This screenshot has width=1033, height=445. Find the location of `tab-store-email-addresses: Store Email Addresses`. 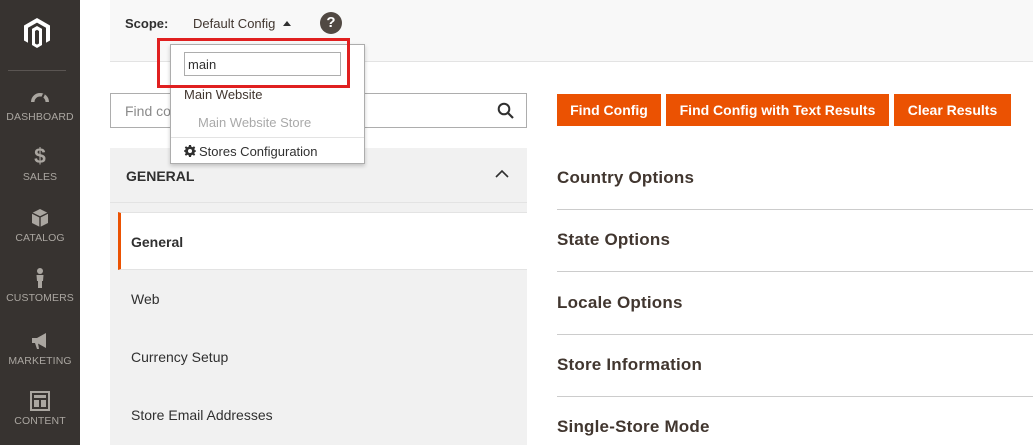

tab-store-email-addresses: Store Email Addresses is located at coordinates (322, 415).